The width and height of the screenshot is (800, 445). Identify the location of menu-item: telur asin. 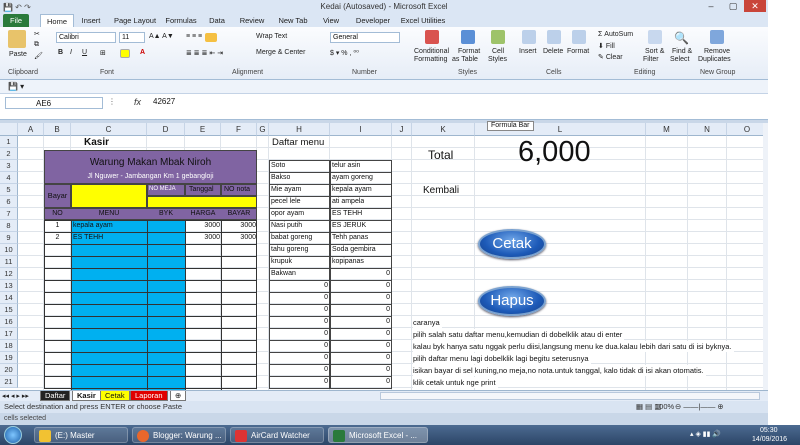
(346, 165).